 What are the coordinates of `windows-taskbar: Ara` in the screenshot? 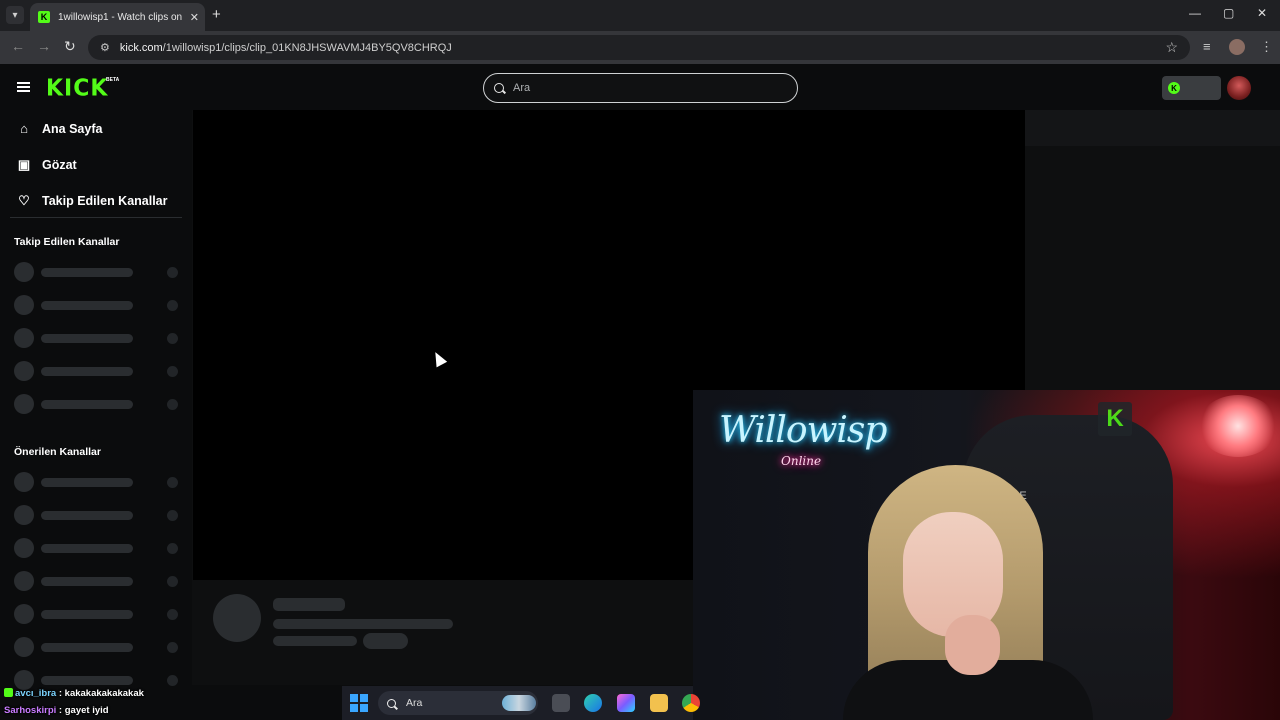 It's located at (521, 703).